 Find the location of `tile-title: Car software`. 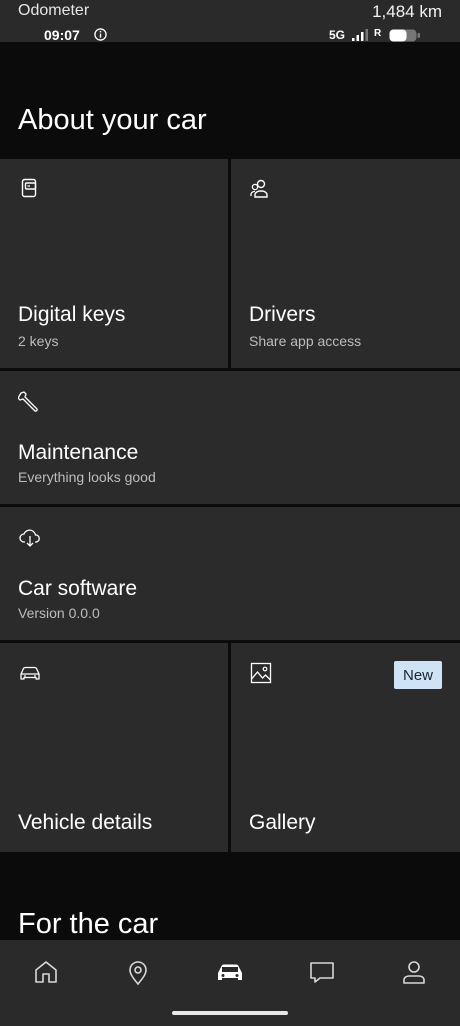

tile-title: Car software is located at coordinates (78, 588).